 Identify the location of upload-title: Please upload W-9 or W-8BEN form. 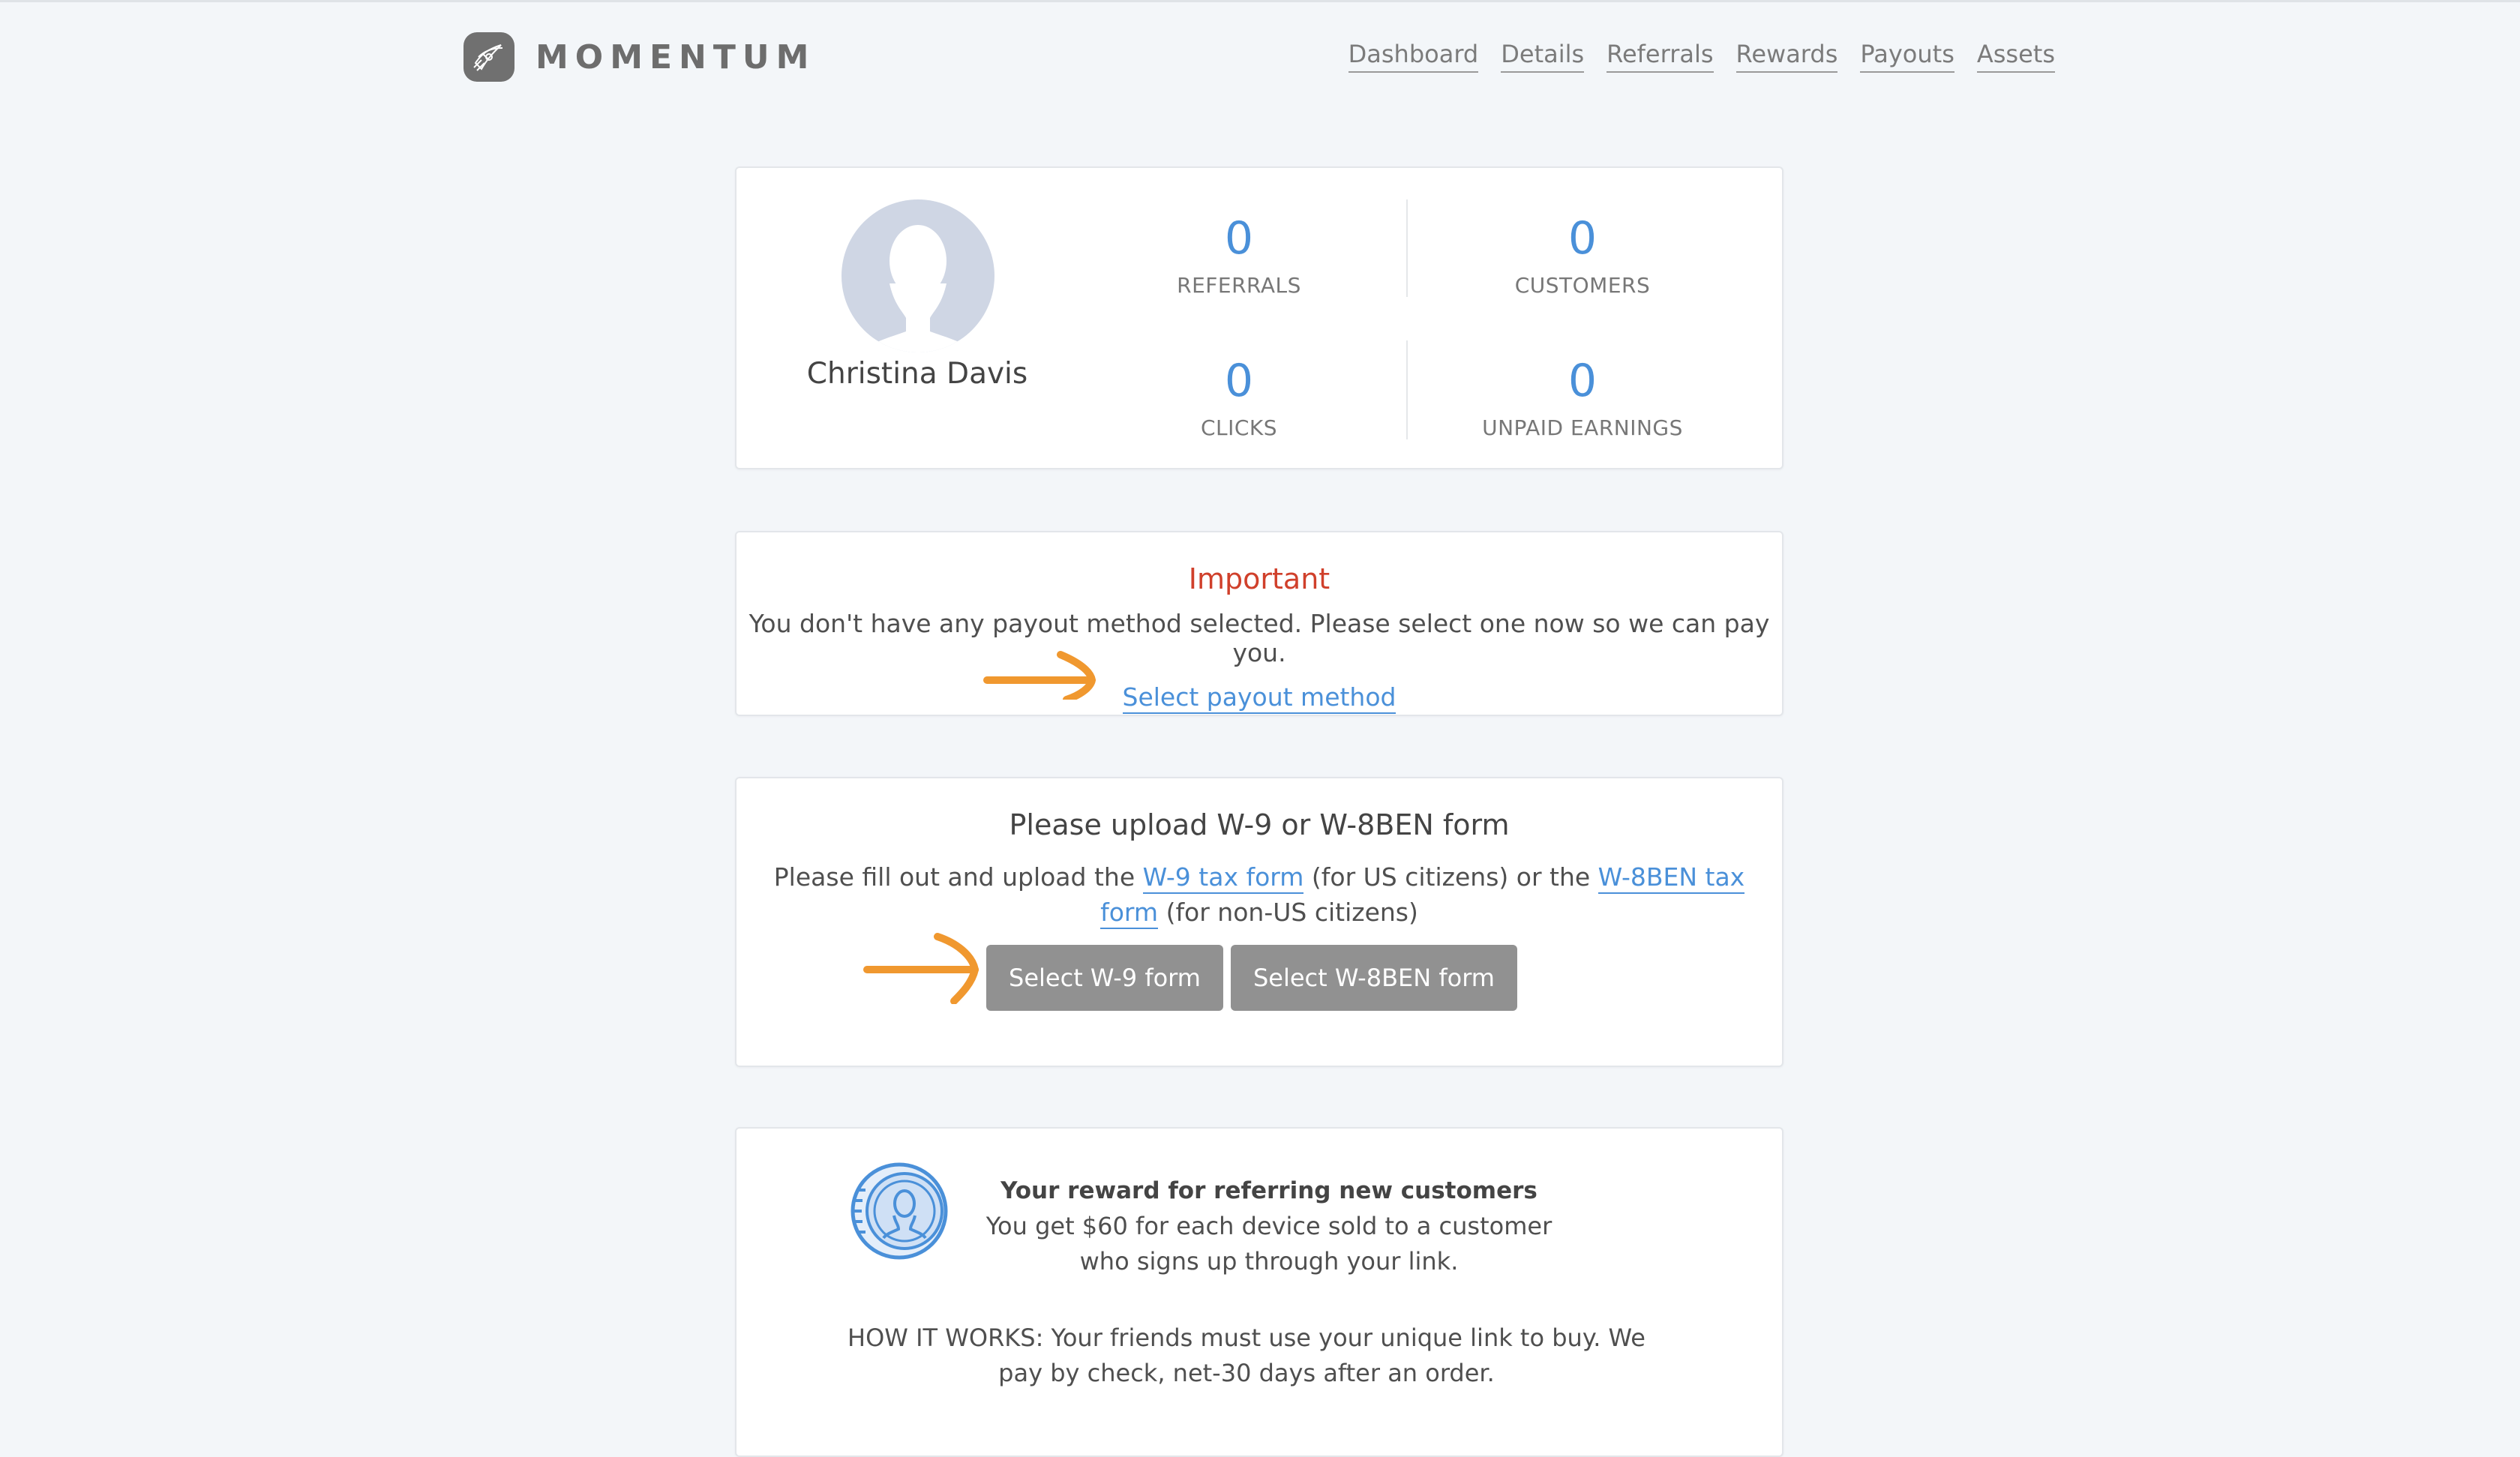
(1259, 824).